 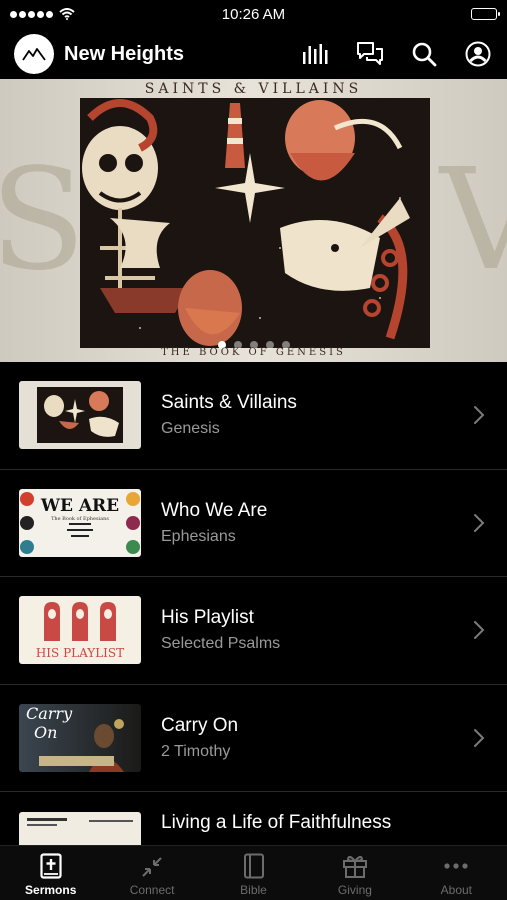 What do you see at coordinates (473, 220) in the screenshot?
I see `hero-background-letter-right: V` at bounding box center [473, 220].